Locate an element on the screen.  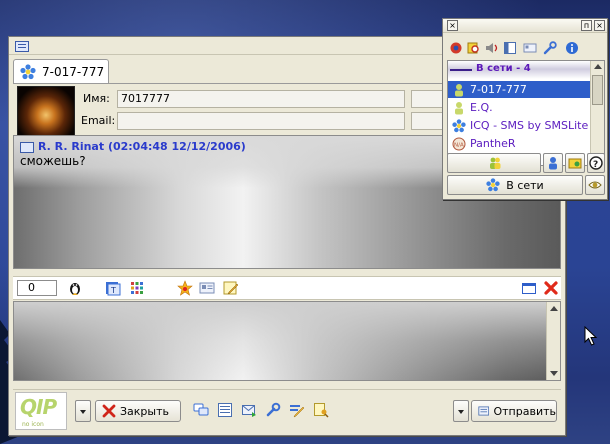
send-button: Отправить is located at coordinates (514, 411).